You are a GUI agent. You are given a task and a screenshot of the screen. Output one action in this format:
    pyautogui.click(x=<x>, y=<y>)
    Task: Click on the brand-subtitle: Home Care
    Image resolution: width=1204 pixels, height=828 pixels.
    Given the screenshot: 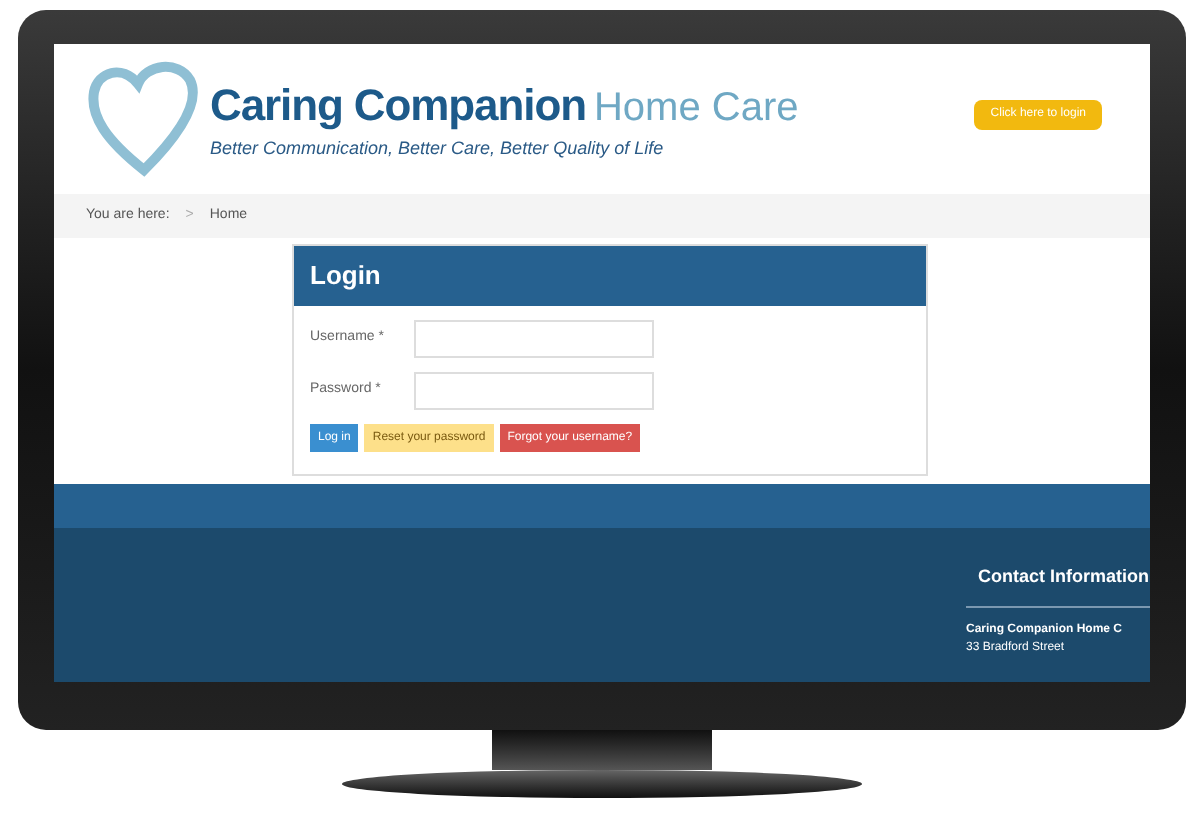 What is the action you would take?
    pyautogui.click(x=696, y=108)
    